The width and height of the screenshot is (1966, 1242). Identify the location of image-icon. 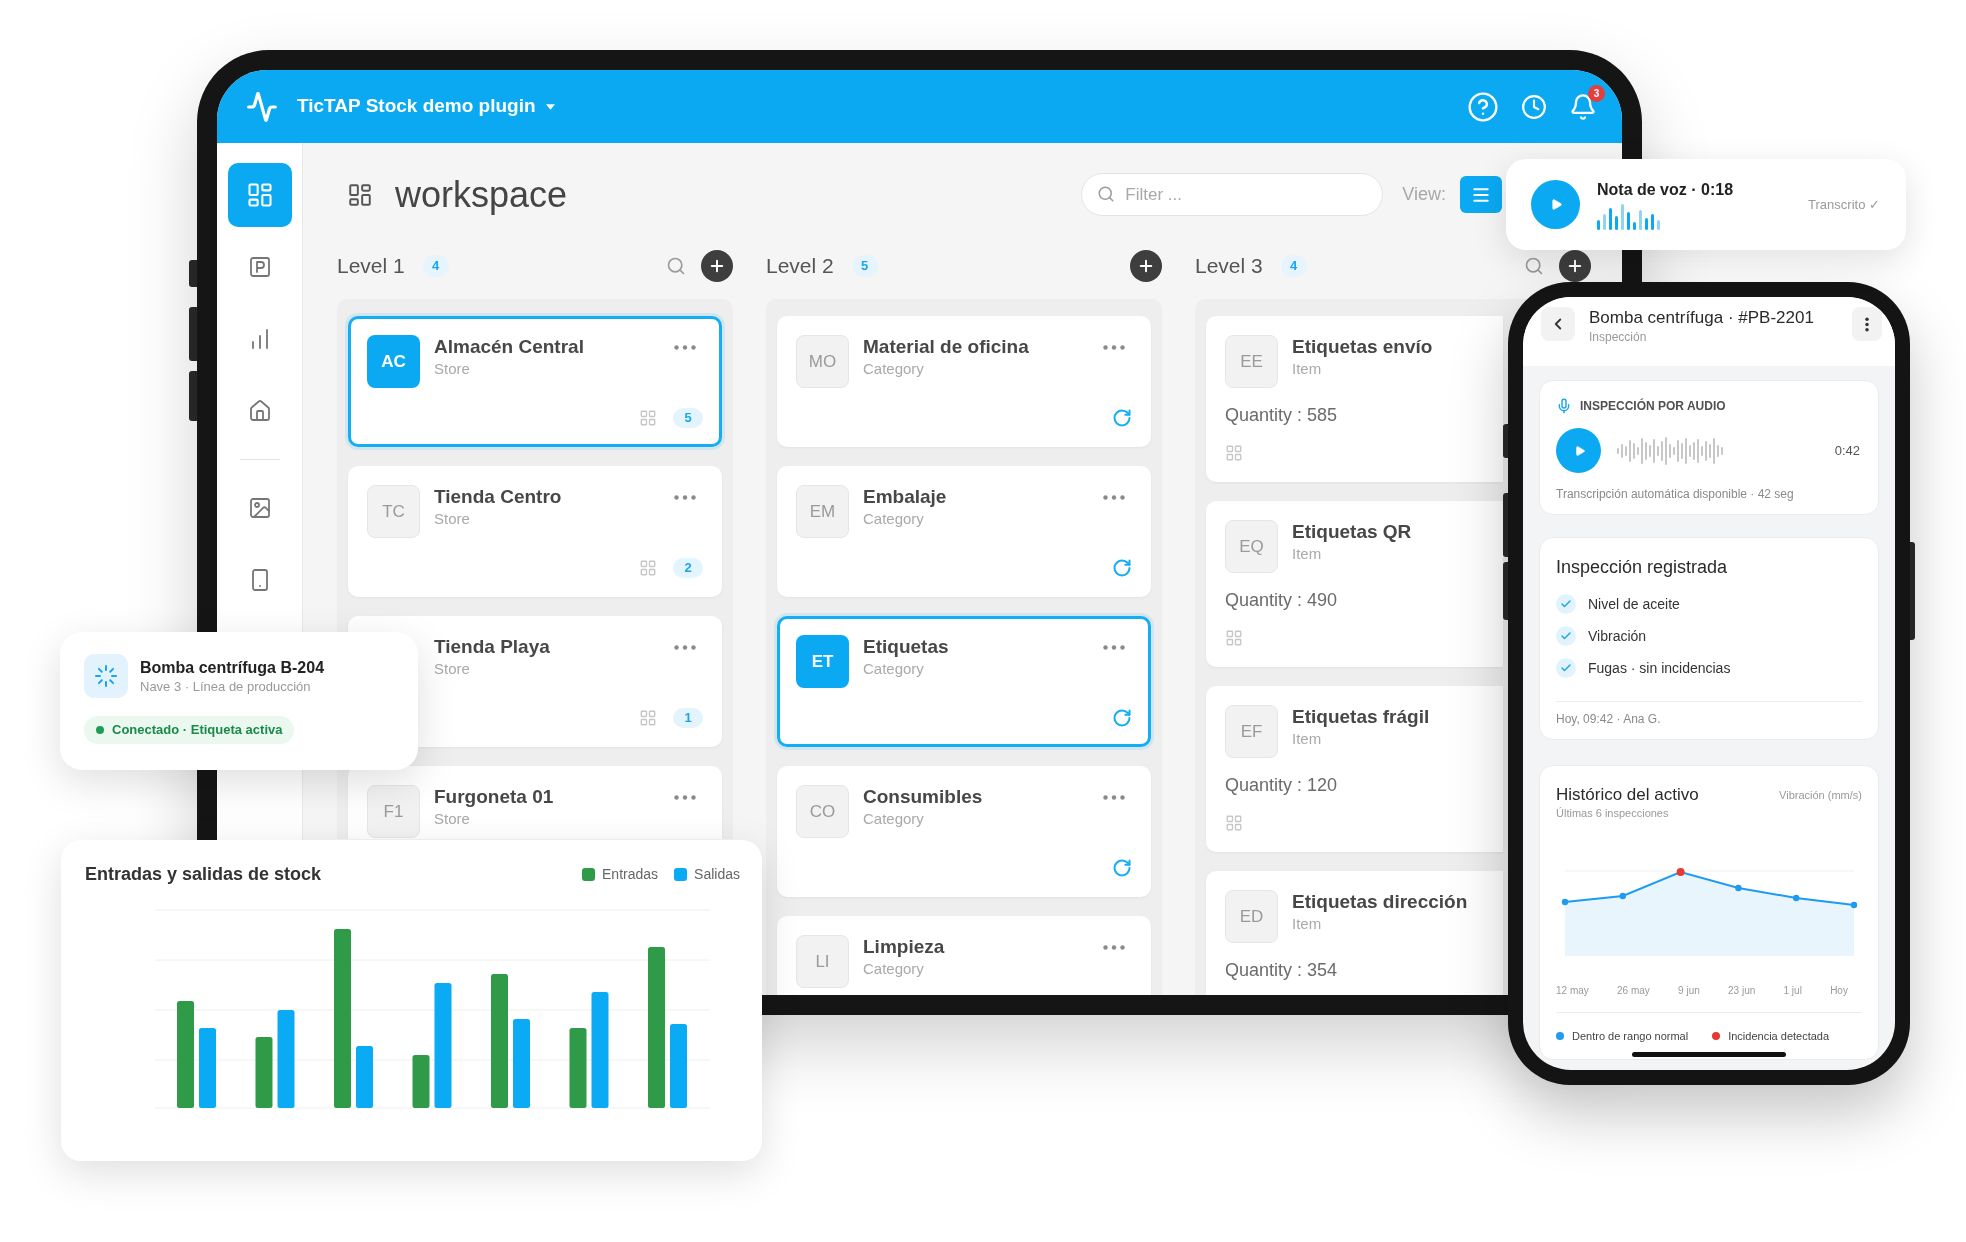
(259, 508).